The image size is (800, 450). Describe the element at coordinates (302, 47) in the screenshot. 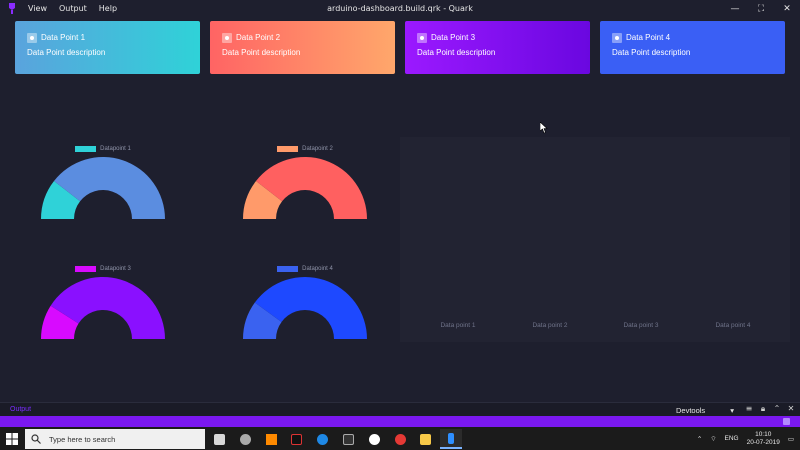

I see `data-point-card-2: Data Point 2 Data Point description` at that location.